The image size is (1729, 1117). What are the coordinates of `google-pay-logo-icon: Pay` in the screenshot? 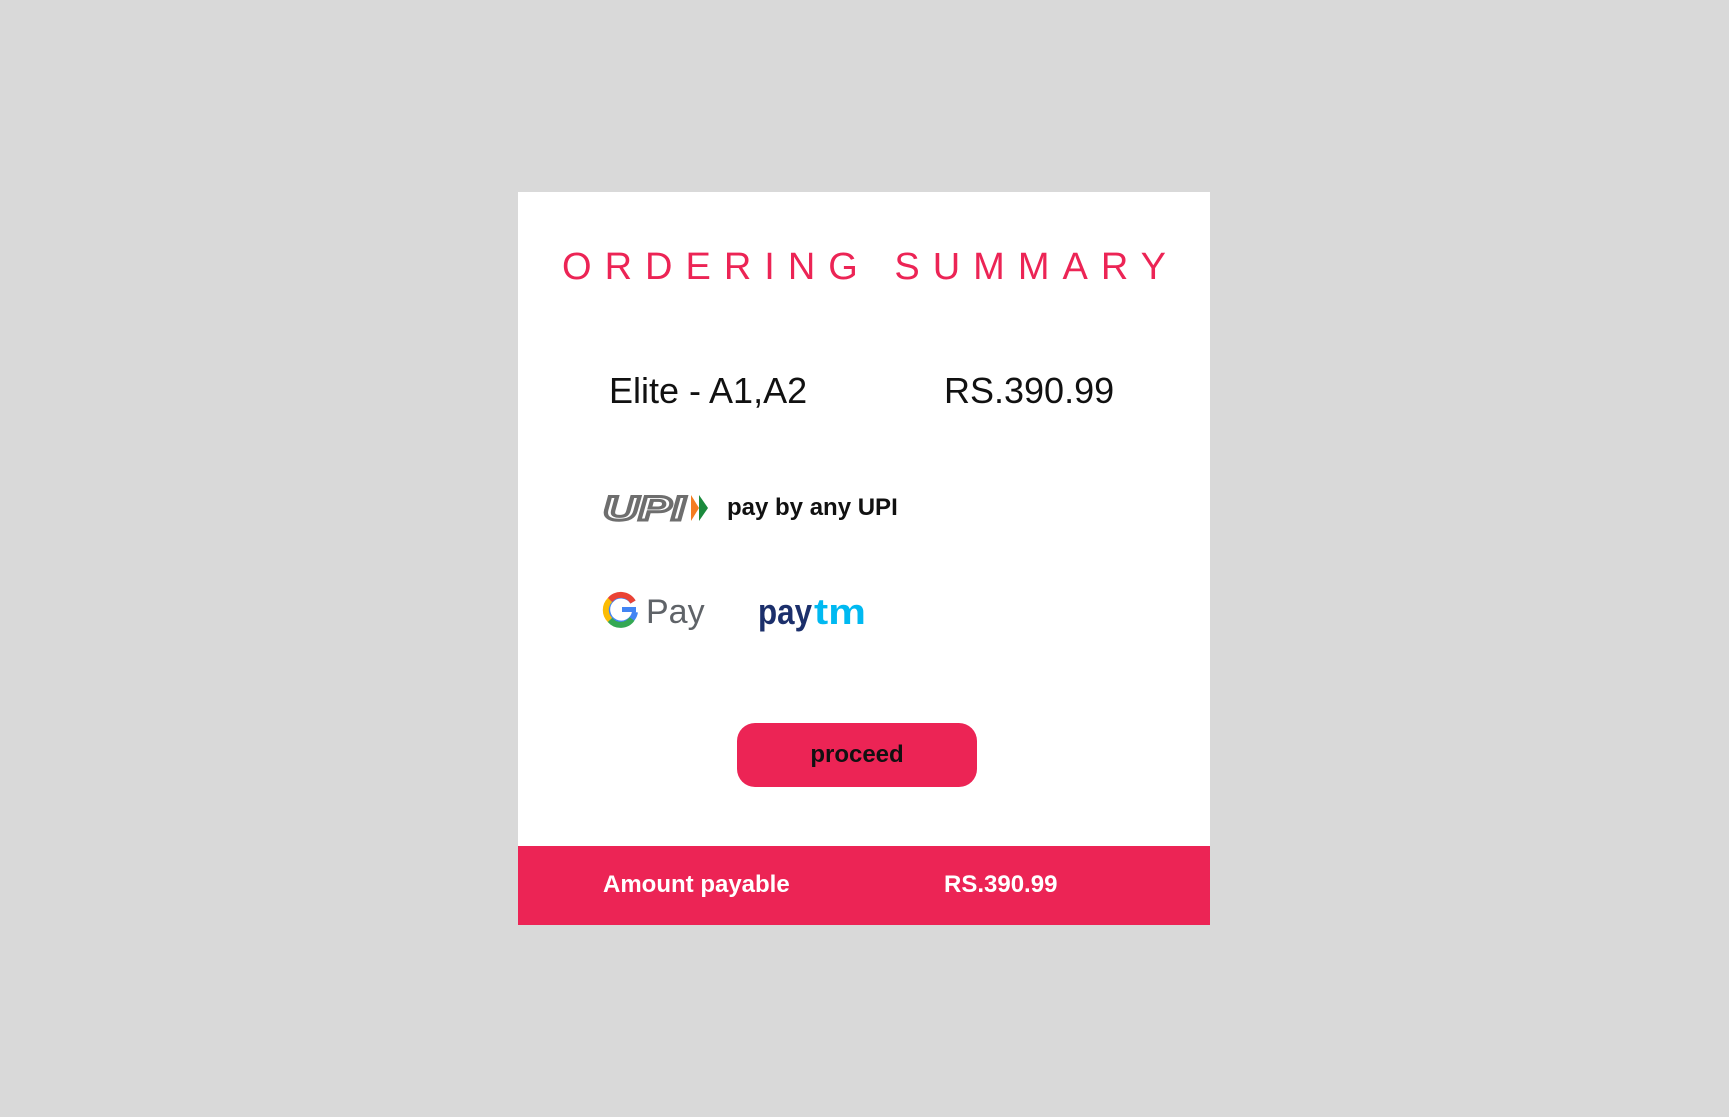 It's located at (658, 611).